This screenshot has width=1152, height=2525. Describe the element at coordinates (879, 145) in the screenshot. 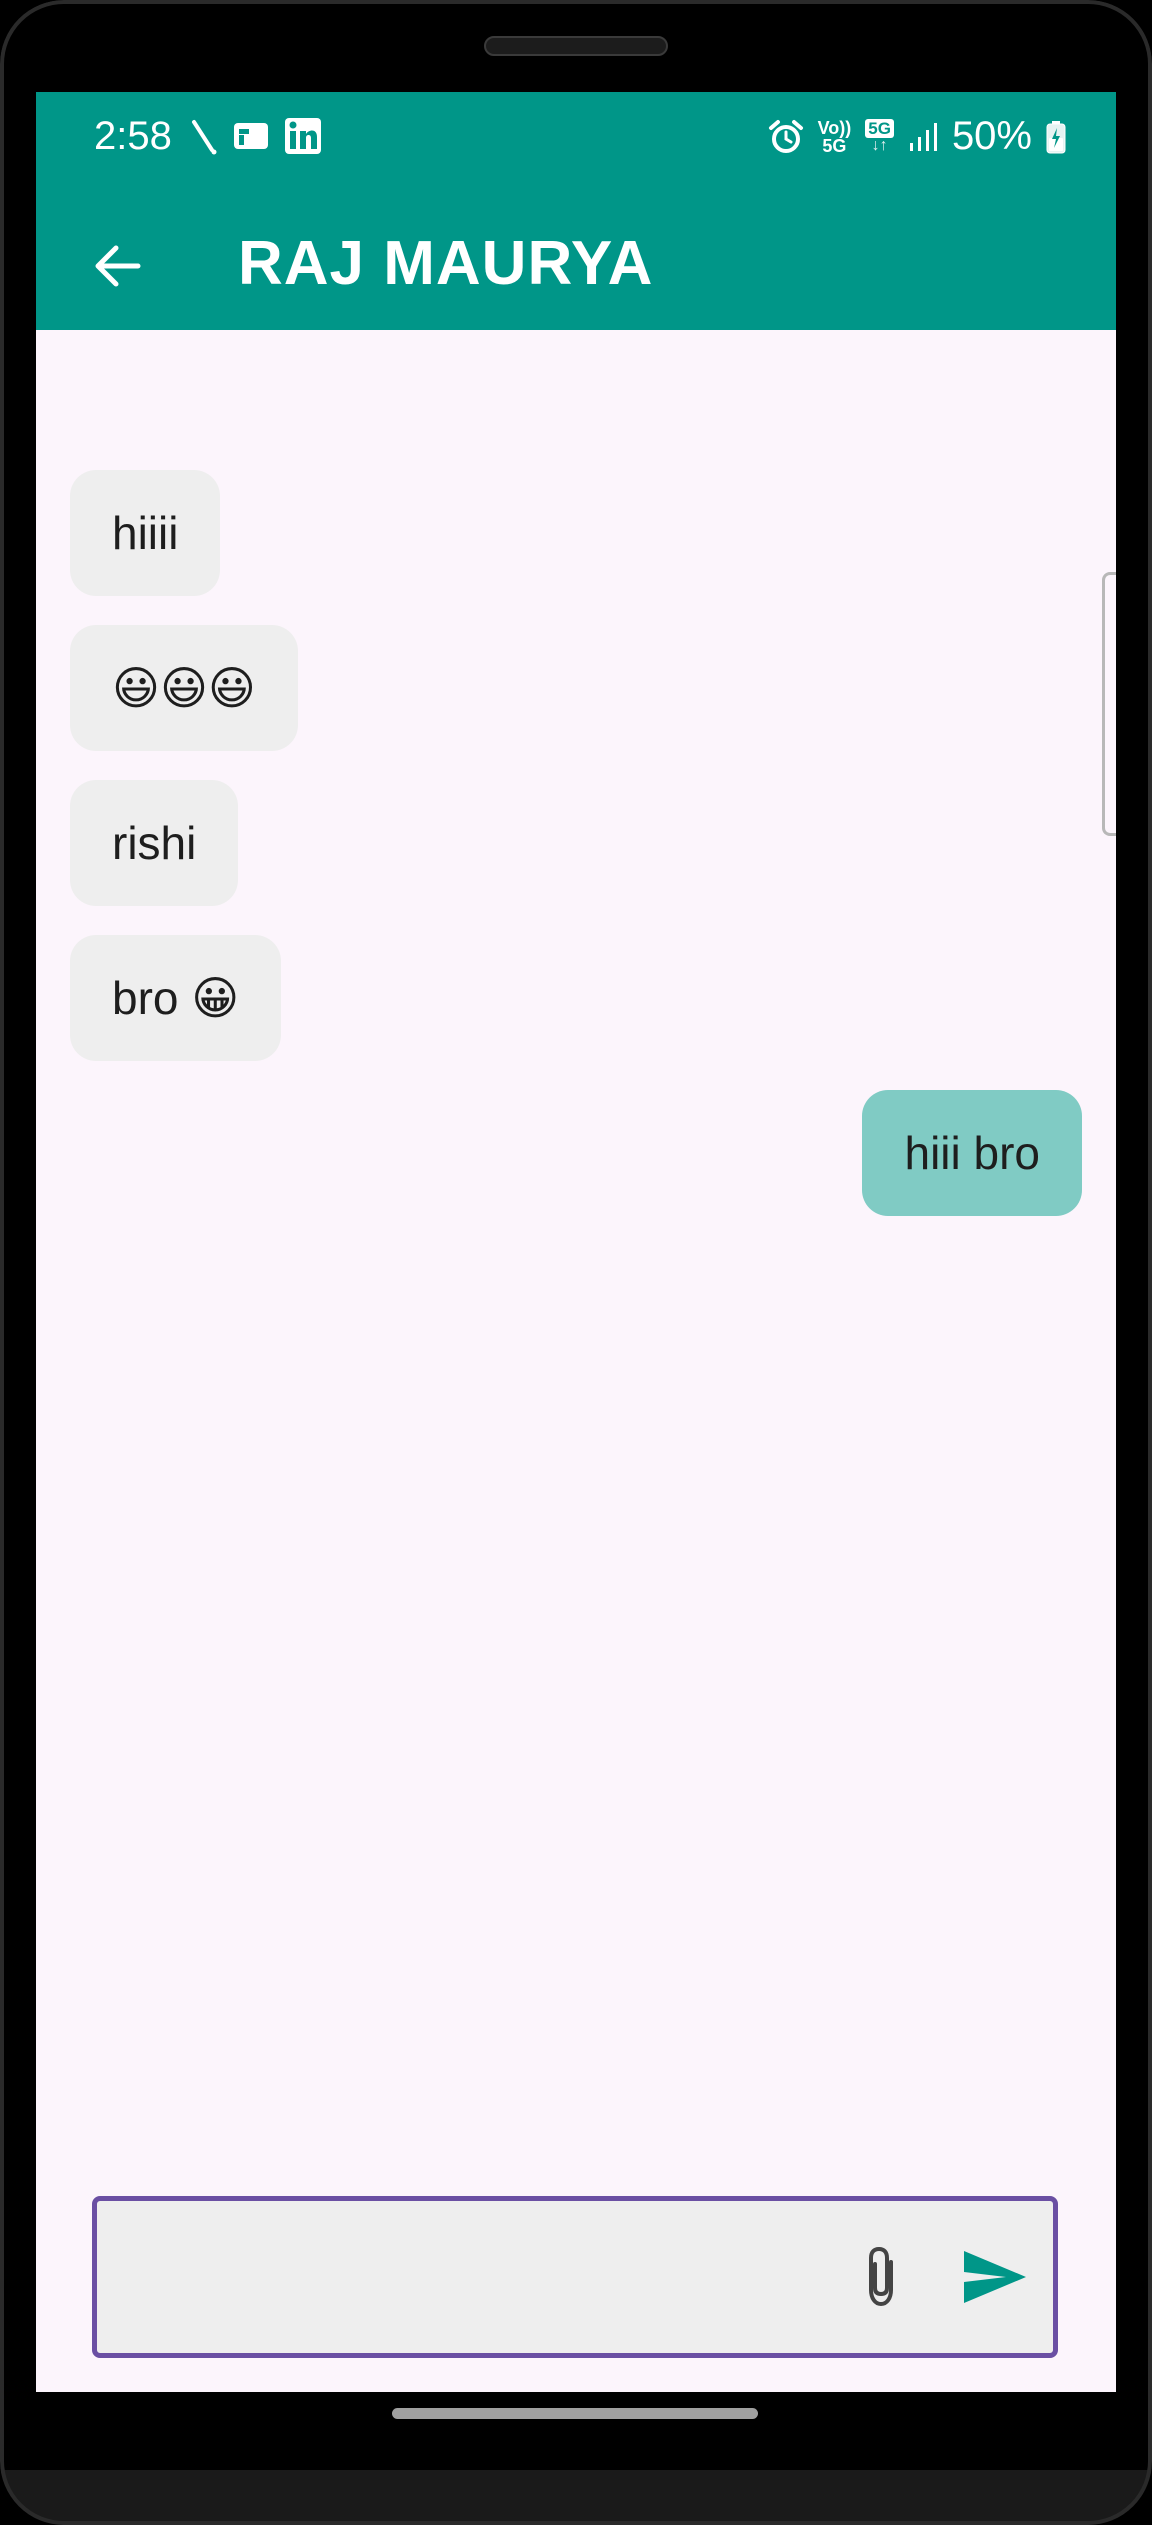

I see `data-arrows-icon: ↓↑` at that location.